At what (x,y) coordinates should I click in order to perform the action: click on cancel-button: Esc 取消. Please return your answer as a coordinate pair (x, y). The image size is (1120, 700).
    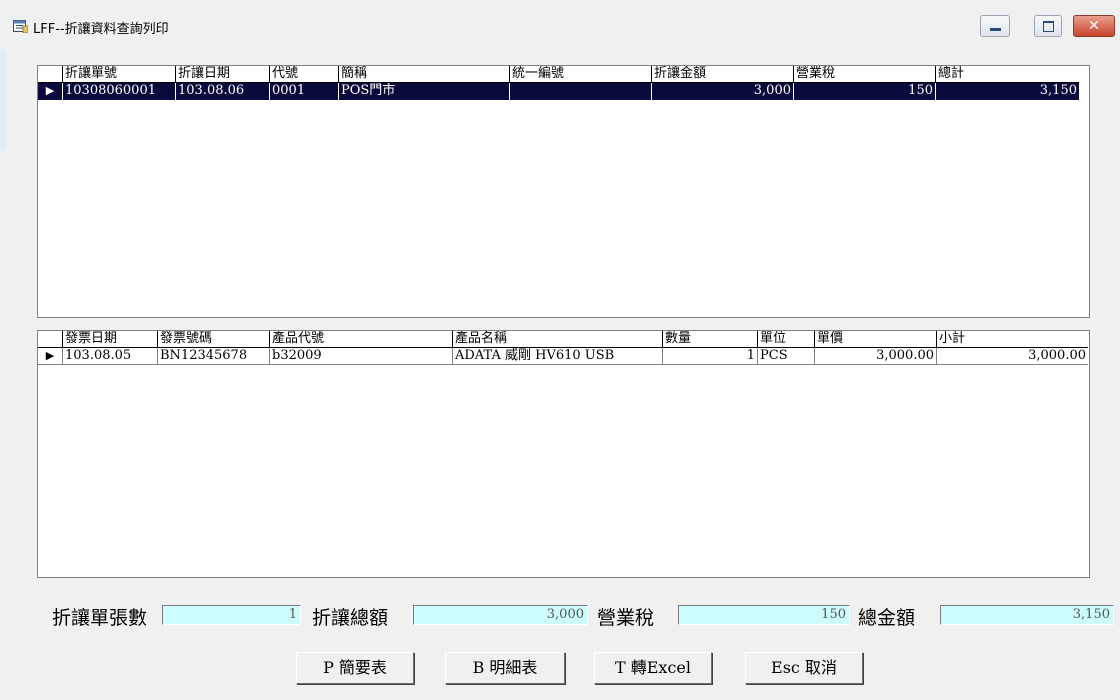
    Looking at the image, I should click on (804, 668).